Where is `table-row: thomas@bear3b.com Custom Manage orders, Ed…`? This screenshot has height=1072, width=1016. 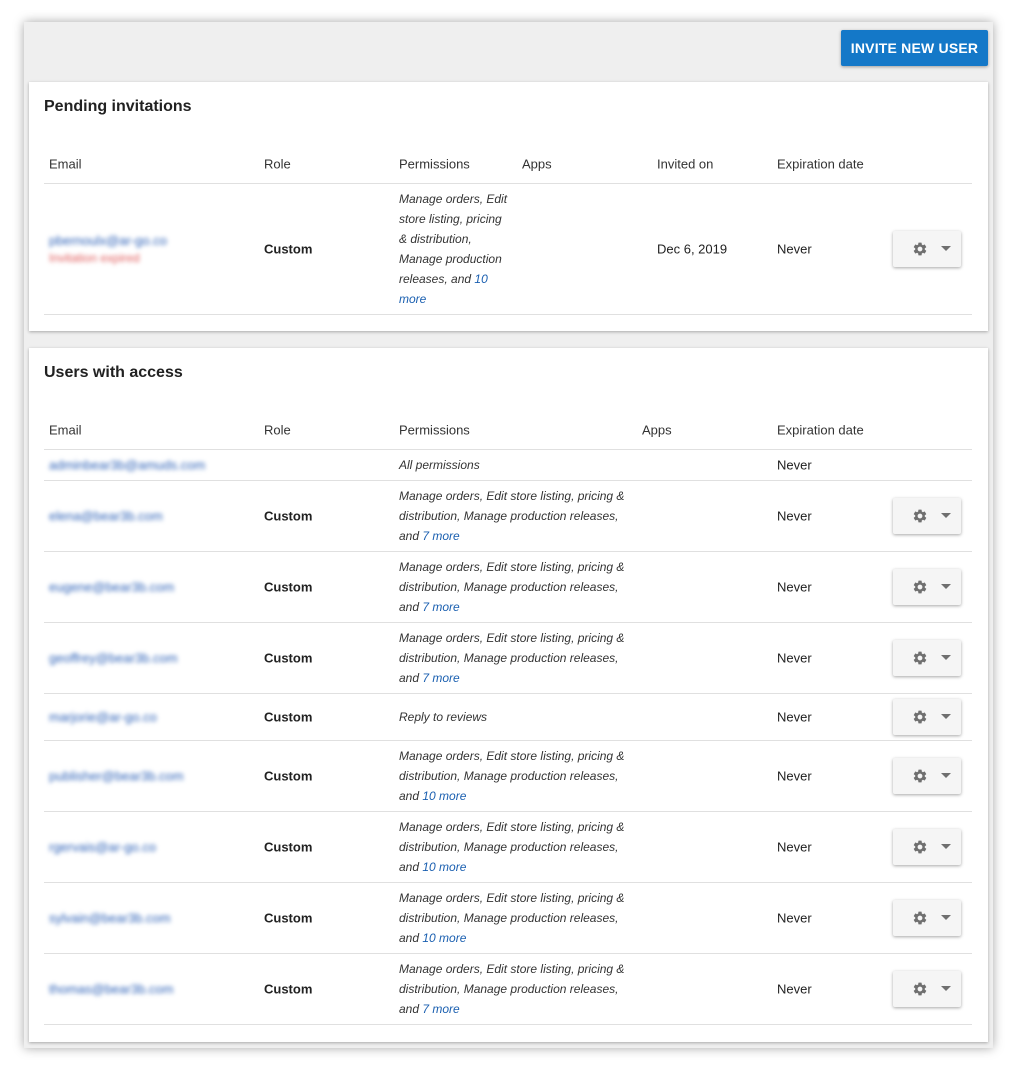
table-row: thomas@bear3b.com Custom Manage orders, Ed… is located at coordinates (508, 989).